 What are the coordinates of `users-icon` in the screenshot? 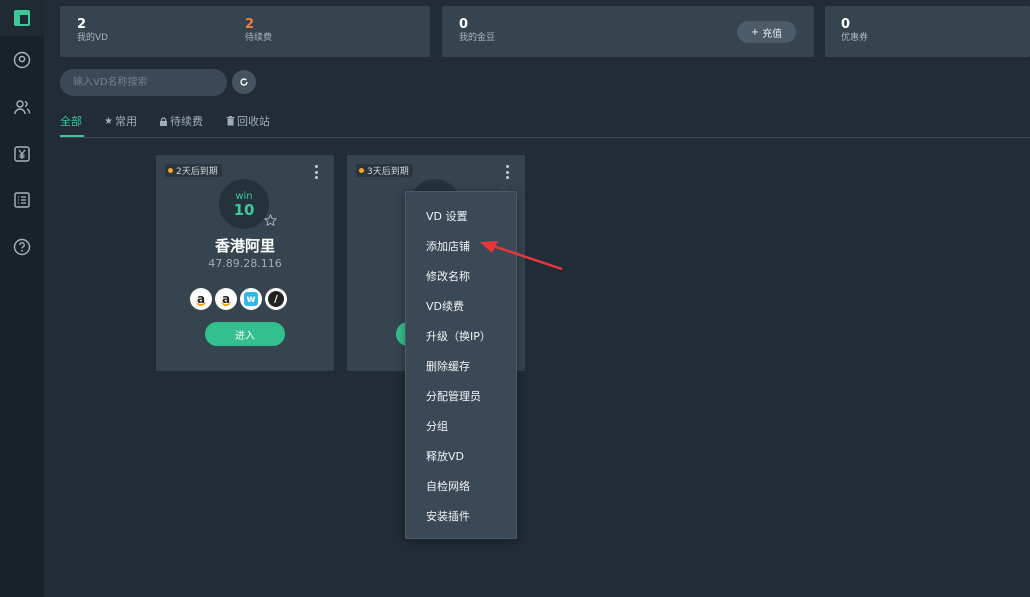 It's located at (22, 107).